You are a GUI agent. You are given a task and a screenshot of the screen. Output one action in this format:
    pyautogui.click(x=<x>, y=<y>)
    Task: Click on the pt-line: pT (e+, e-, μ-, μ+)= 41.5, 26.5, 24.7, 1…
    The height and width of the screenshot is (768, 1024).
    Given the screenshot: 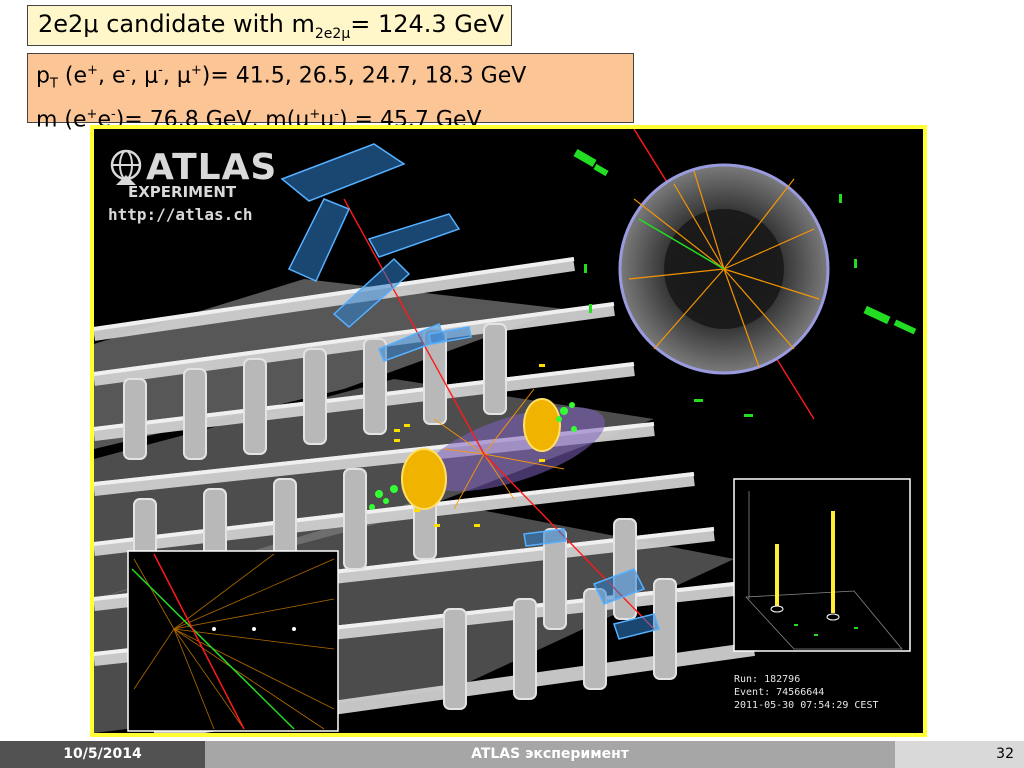 What is the action you would take?
    pyautogui.click(x=330, y=78)
    